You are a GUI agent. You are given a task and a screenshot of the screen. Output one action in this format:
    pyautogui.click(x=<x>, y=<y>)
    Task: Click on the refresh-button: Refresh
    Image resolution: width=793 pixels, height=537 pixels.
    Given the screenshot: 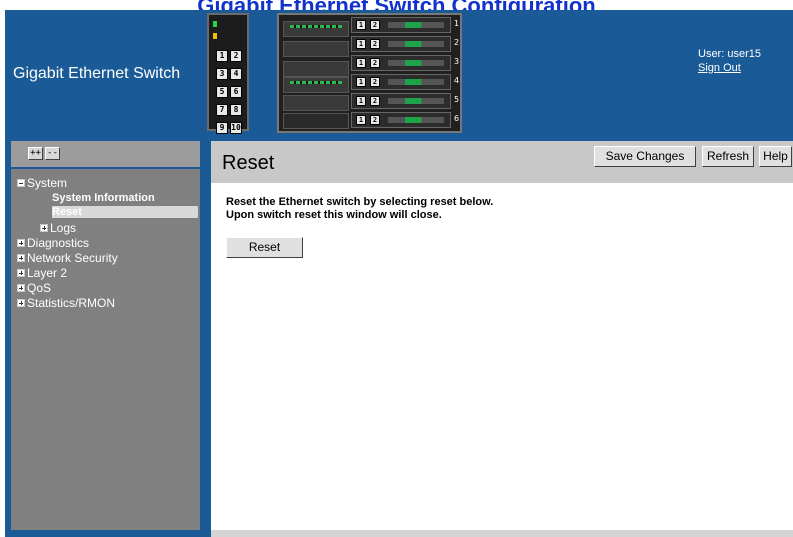 What is the action you would take?
    pyautogui.click(x=728, y=156)
    